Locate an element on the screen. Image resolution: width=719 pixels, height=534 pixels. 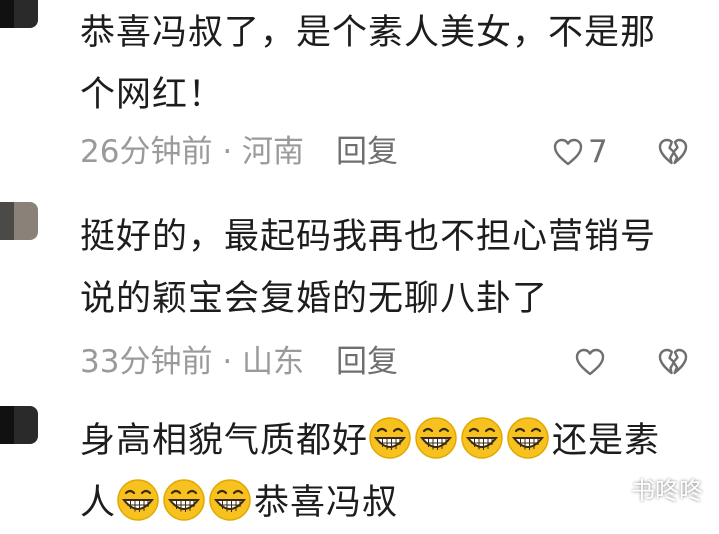
like-button is located at coordinates (592, 362).